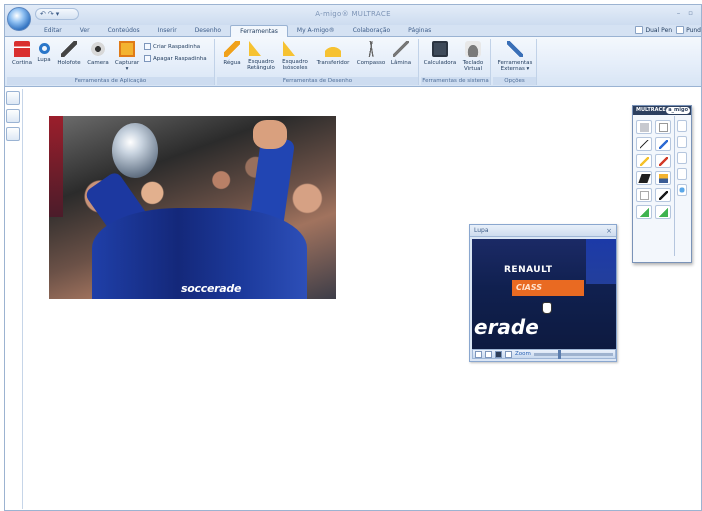  Describe the element at coordinates (167, 31) in the screenshot. I see `tab-inserir: Inserir` at that location.